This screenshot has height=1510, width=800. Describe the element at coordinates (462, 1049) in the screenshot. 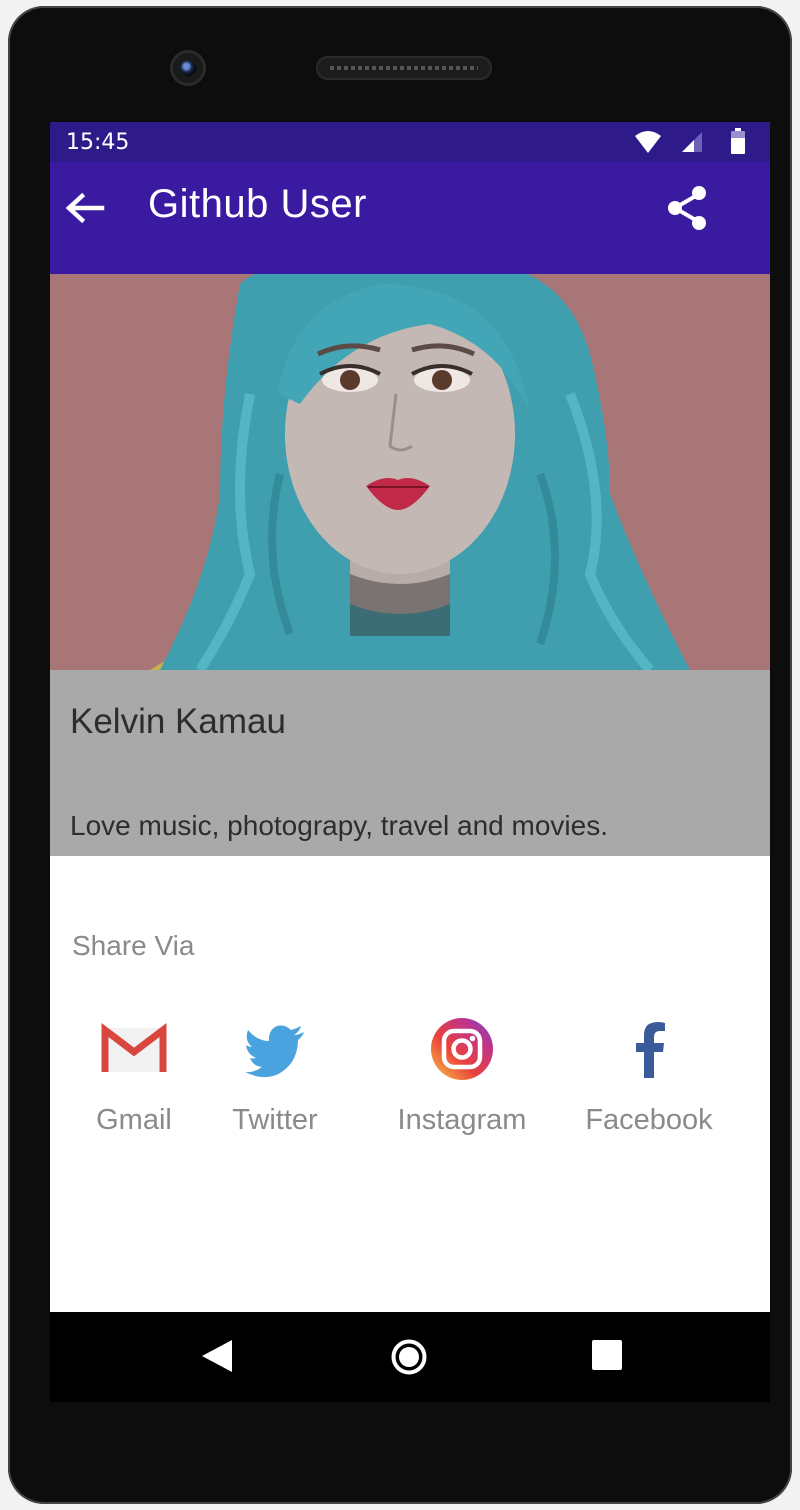

I see `instagram-icon` at that location.